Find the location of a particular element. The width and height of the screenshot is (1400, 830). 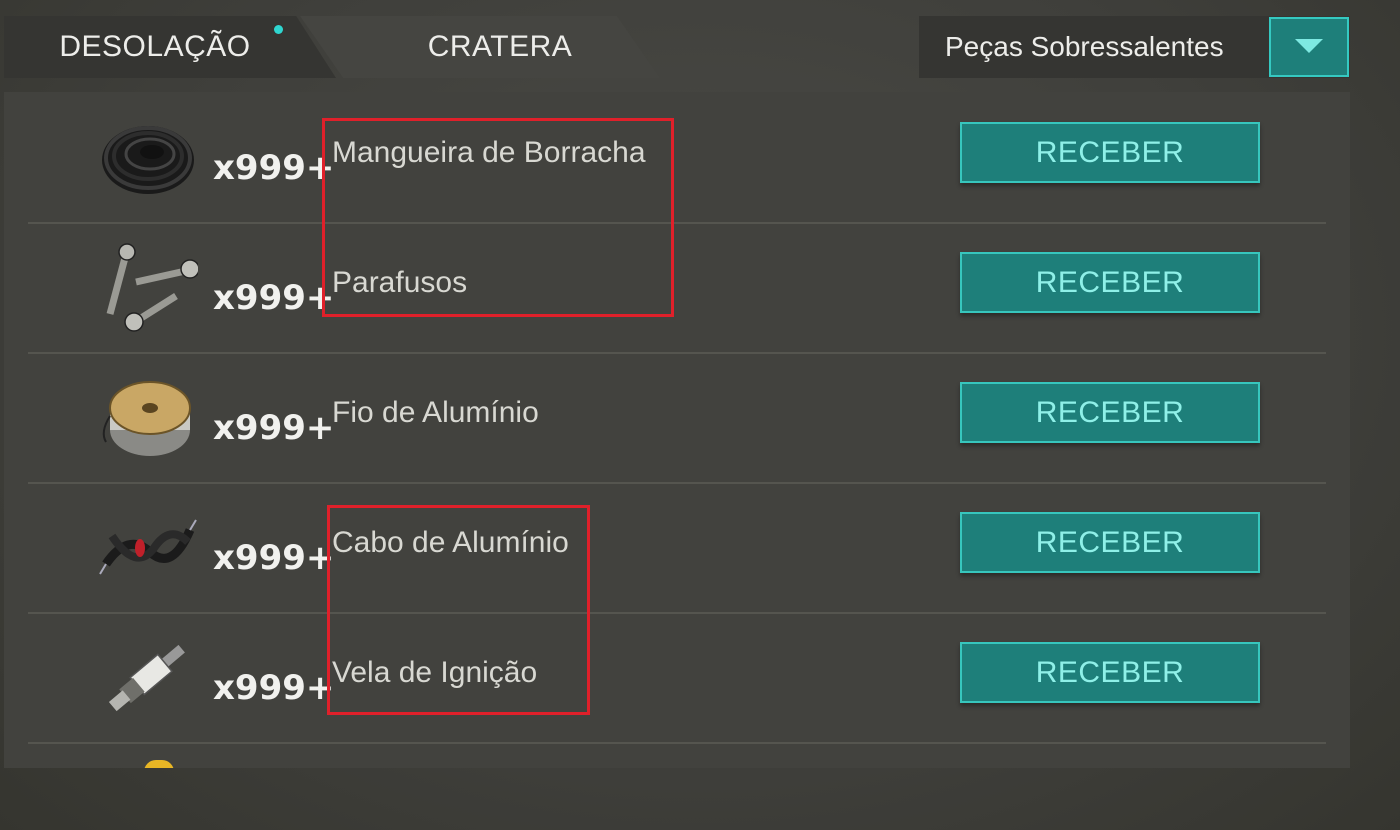

list-item: x999+ Mangueira de Borracha RECEBER is located at coordinates (677, 158).